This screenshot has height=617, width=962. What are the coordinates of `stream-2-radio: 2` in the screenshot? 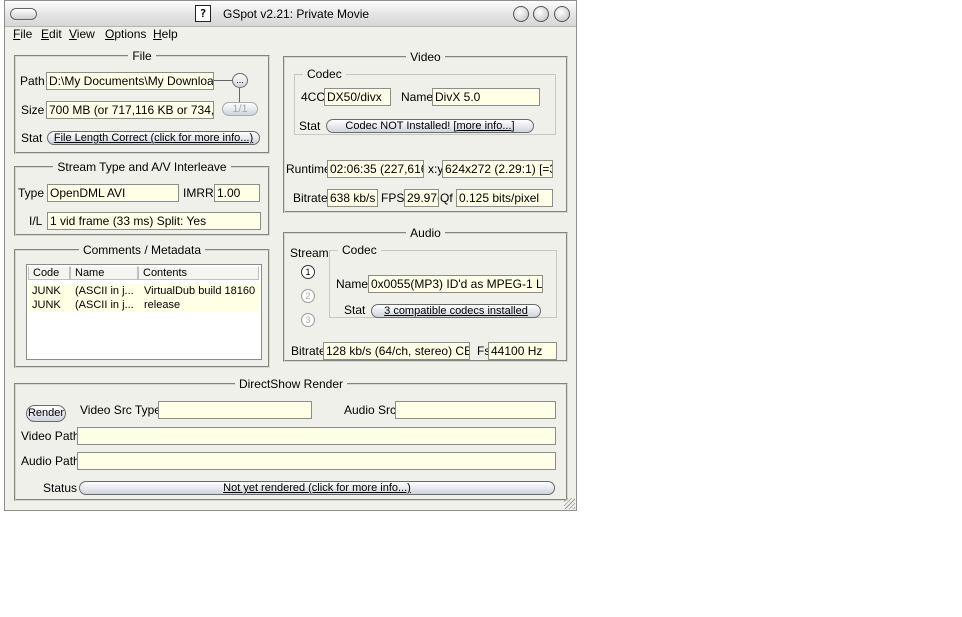 It's located at (308, 296).